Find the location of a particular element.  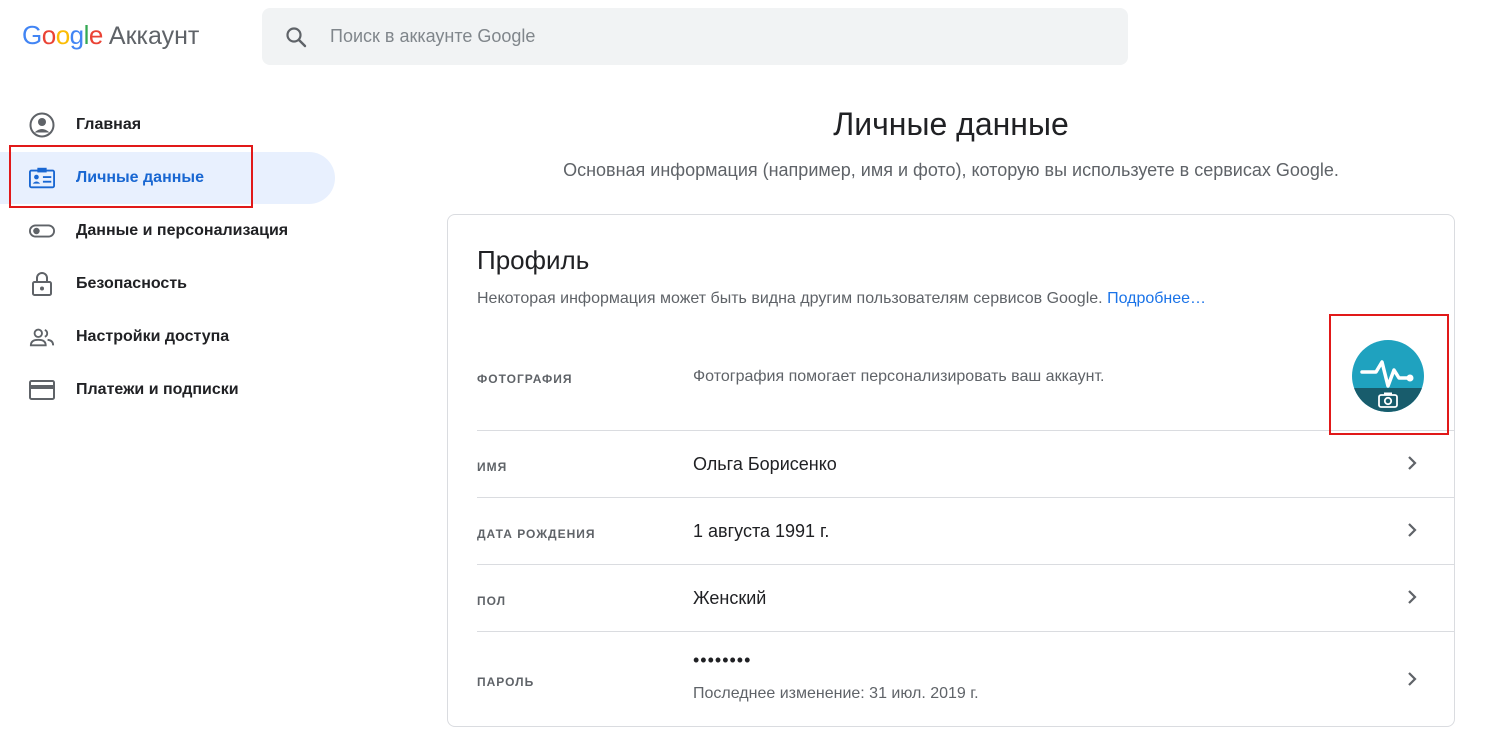

birthday-value: 1 августа 1991 г. is located at coordinates (761, 531).